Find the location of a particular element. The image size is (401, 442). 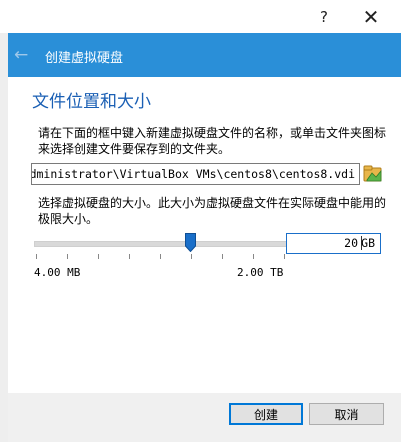

dialog-title: 创建虚拟硬盘 is located at coordinates (84, 58).